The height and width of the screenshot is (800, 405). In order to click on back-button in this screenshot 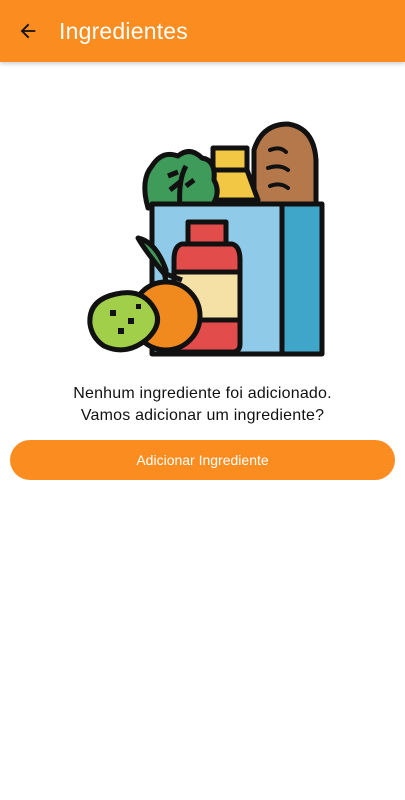, I will do `click(28, 31)`.